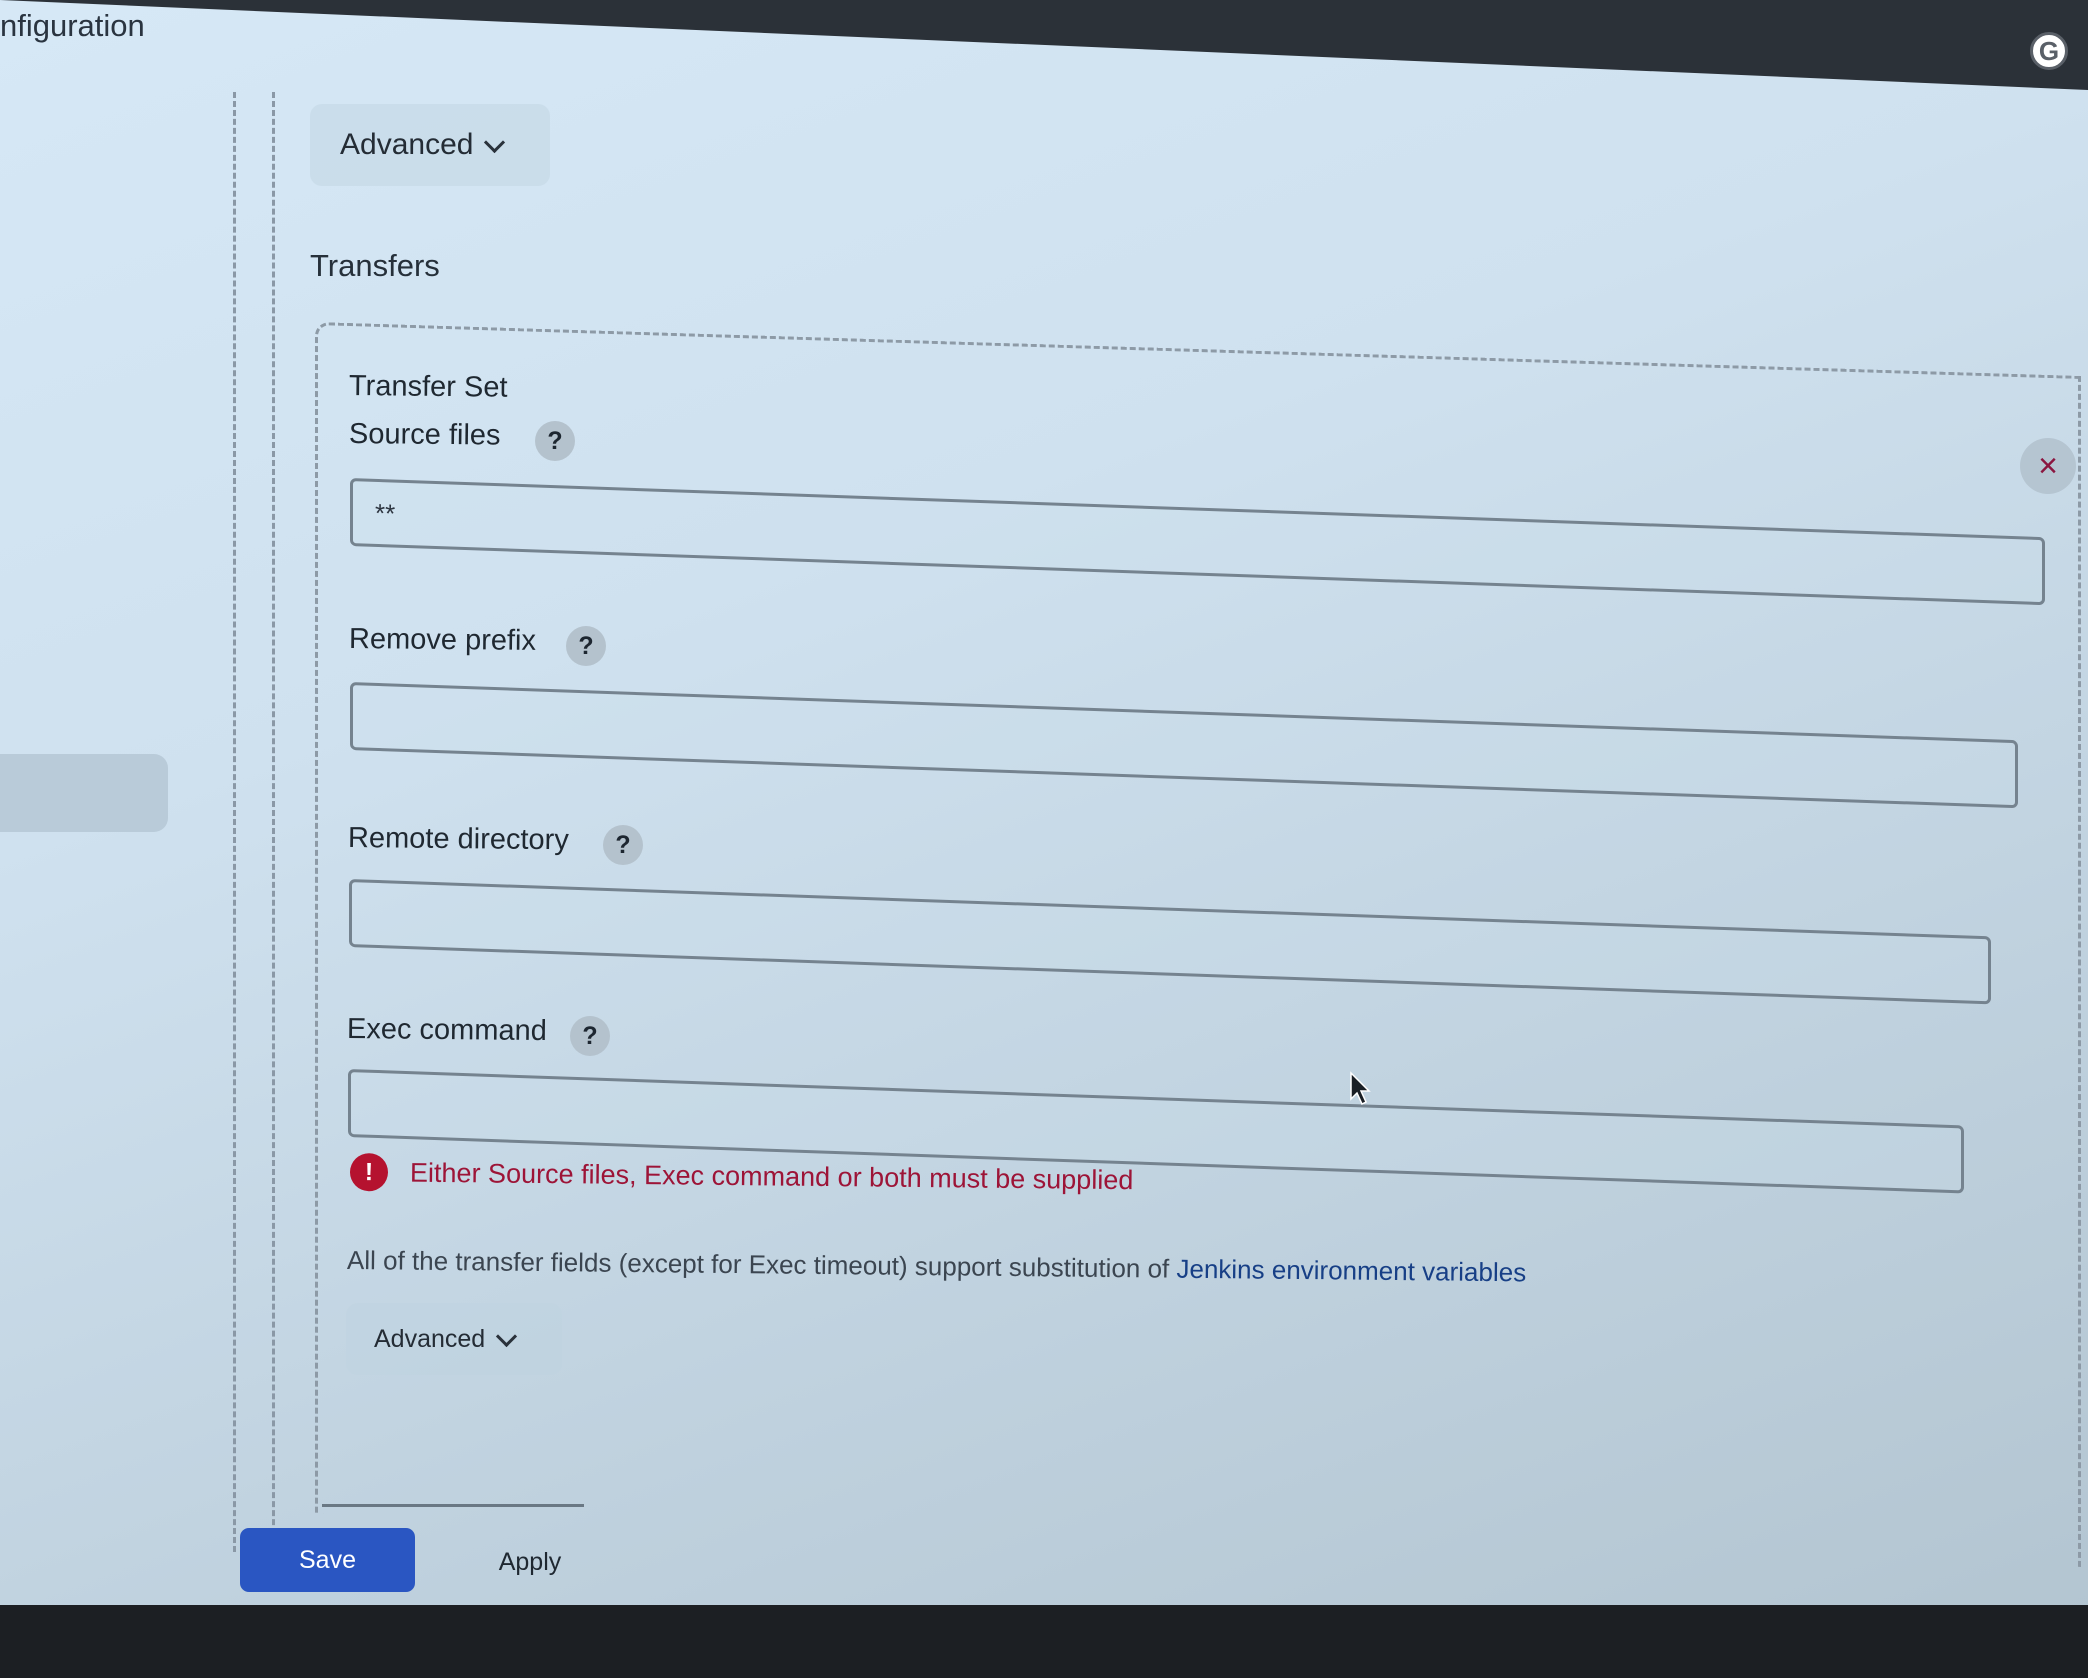  Describe the element at coordinates (2048, 466) in the screenshot. I see `close-icon: ×` at that location.